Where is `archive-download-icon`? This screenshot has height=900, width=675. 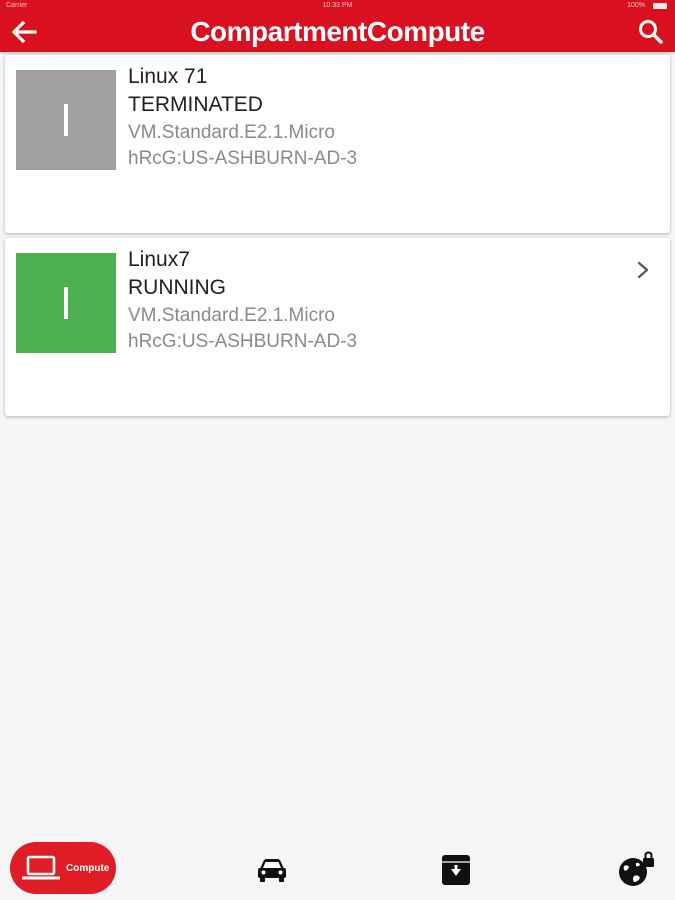 archive-download-icon is located at coordinates (456, 870).